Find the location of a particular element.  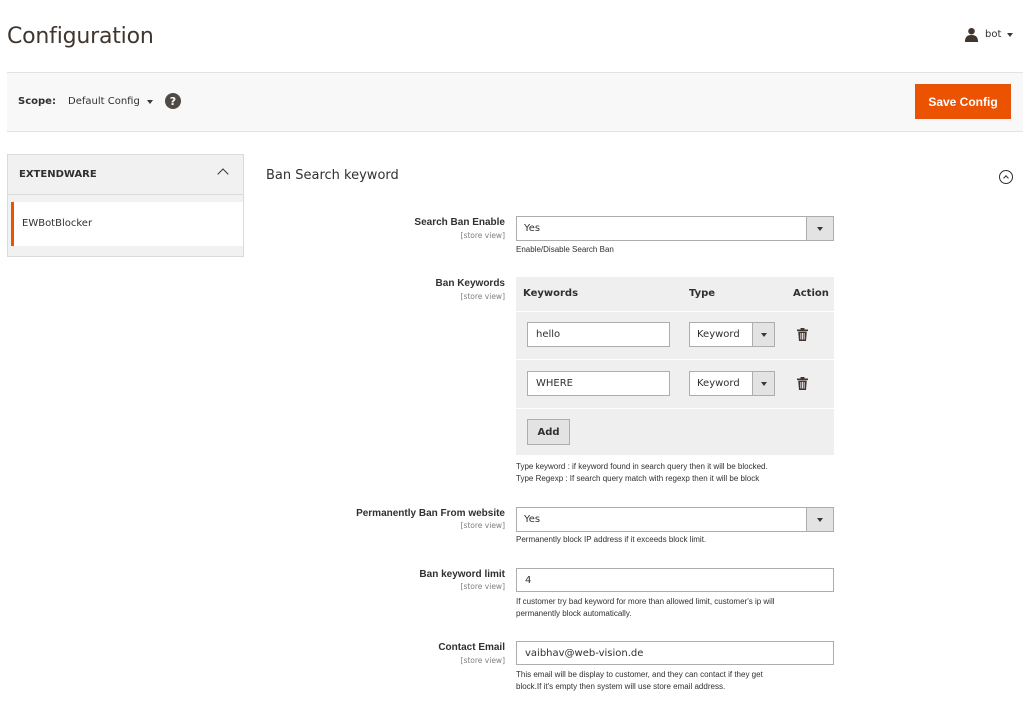

add-keyword-button: Add is located at coordinates (548, 432).